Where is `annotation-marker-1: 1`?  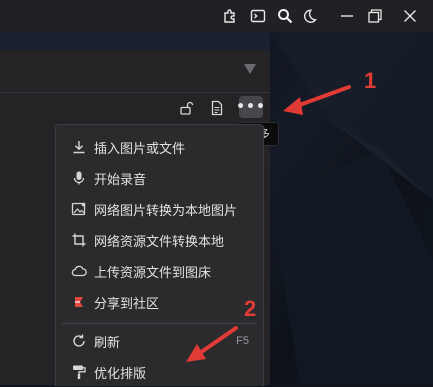 annotation-marker-1: 1 is located at coordinates (370, 80).